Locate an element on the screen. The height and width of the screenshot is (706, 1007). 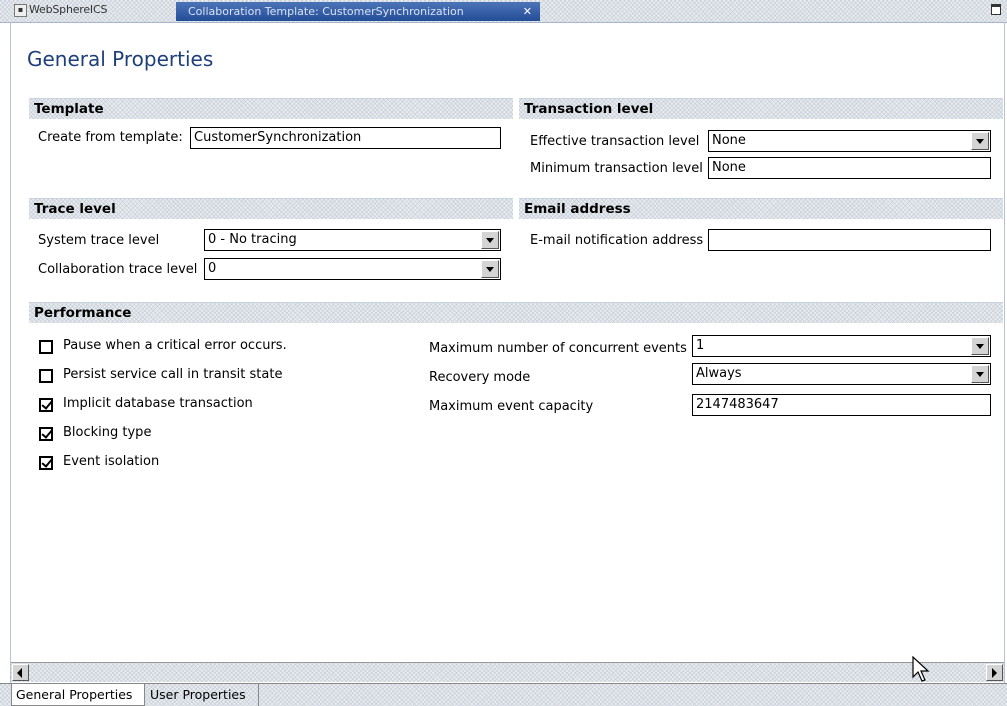
tab-user-properties: User Properties is located at coordinates (202, 695).